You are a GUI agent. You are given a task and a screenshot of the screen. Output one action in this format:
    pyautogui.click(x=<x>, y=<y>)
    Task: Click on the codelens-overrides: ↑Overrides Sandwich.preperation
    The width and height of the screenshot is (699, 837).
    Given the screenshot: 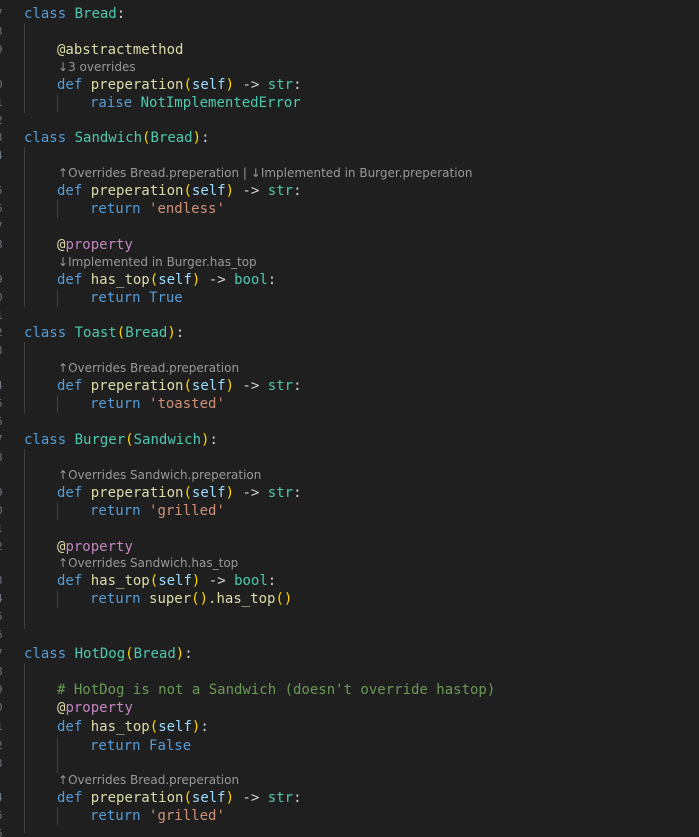 What is the action you would take?
    pyautogui.click(x=159, y=475)
    